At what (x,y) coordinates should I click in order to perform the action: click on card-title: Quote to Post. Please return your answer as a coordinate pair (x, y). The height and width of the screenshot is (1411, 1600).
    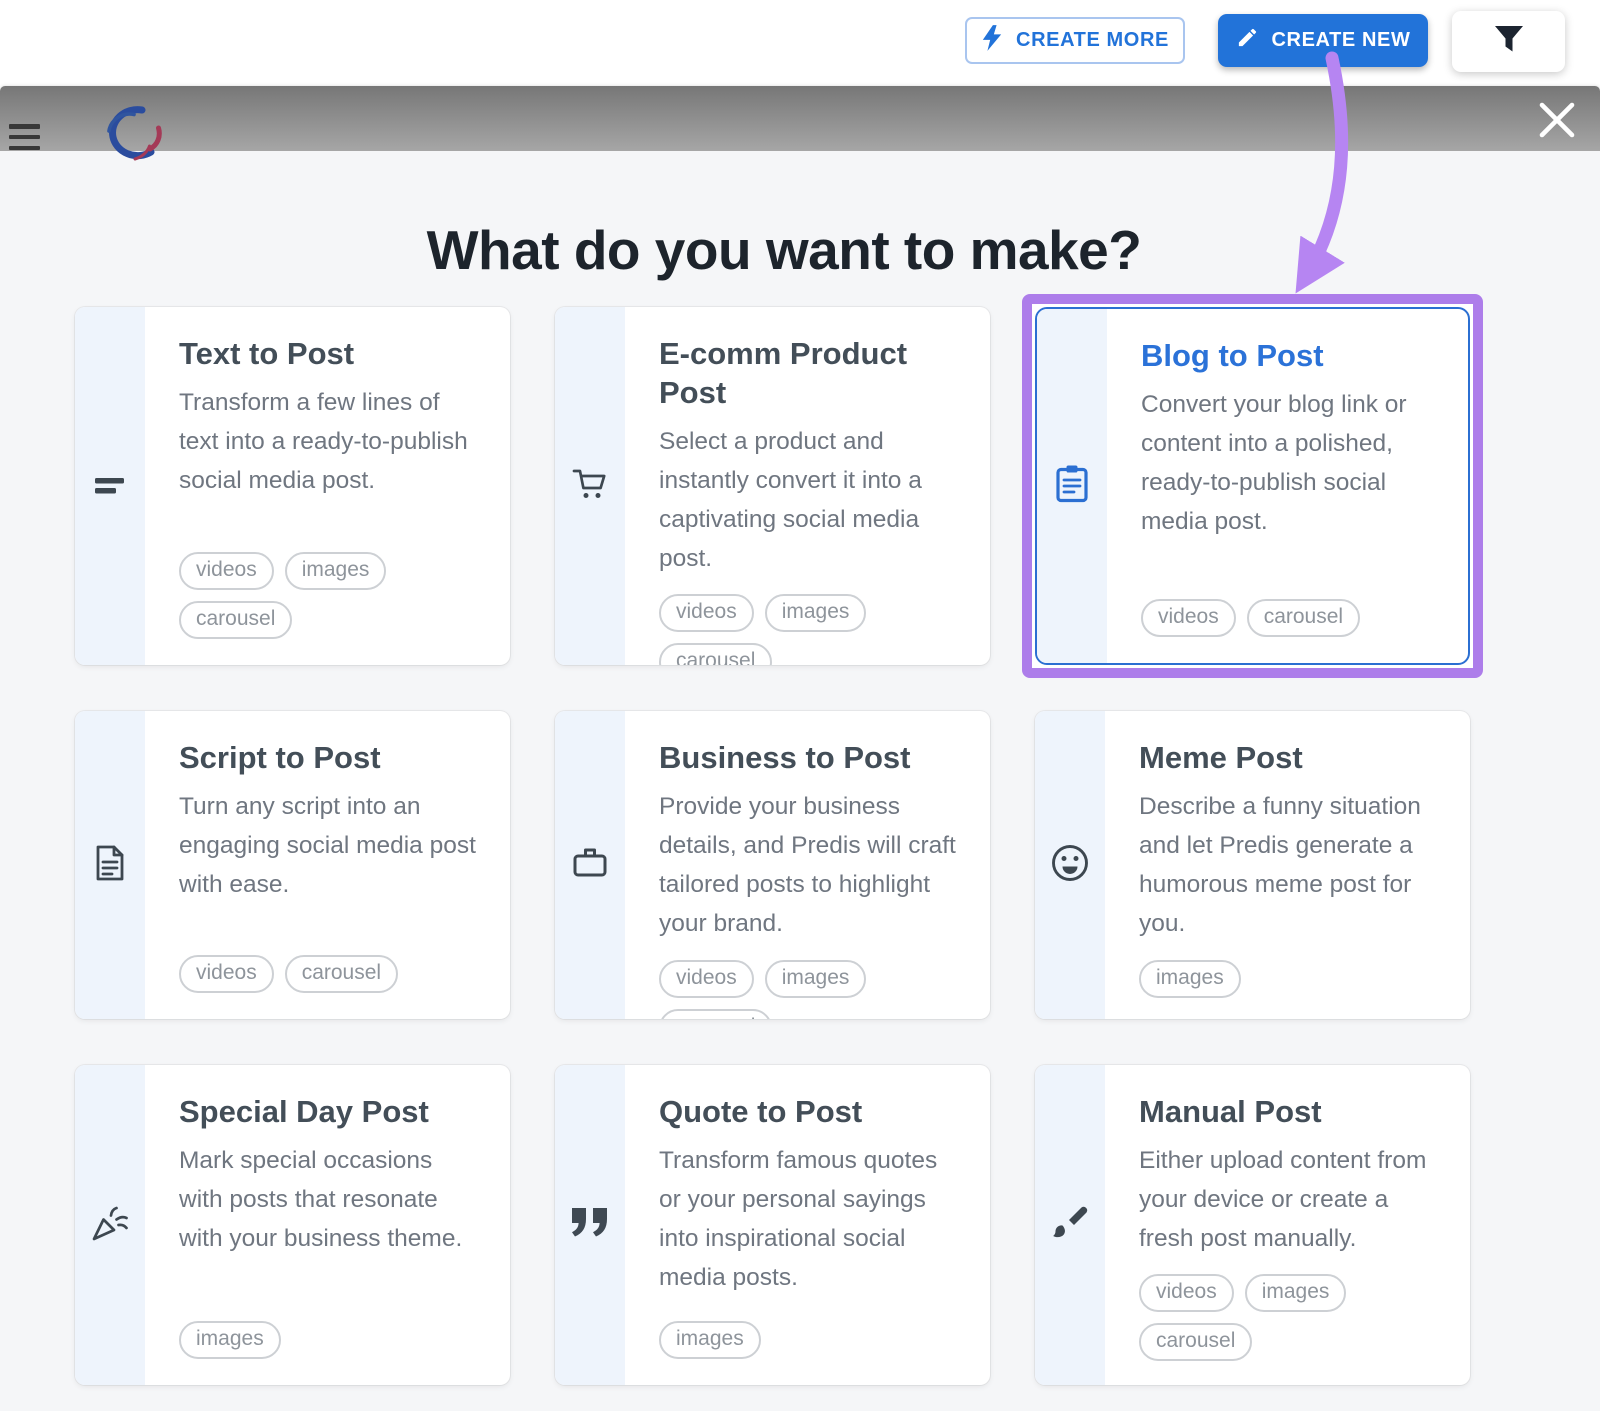
    Looking at the image, I should click on (761, 1111).